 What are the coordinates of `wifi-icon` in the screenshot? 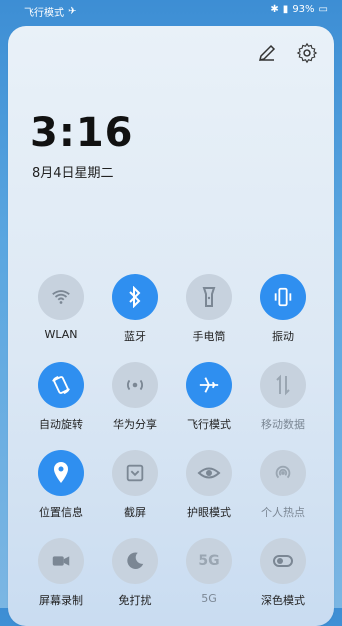 It's located at (61, 297).